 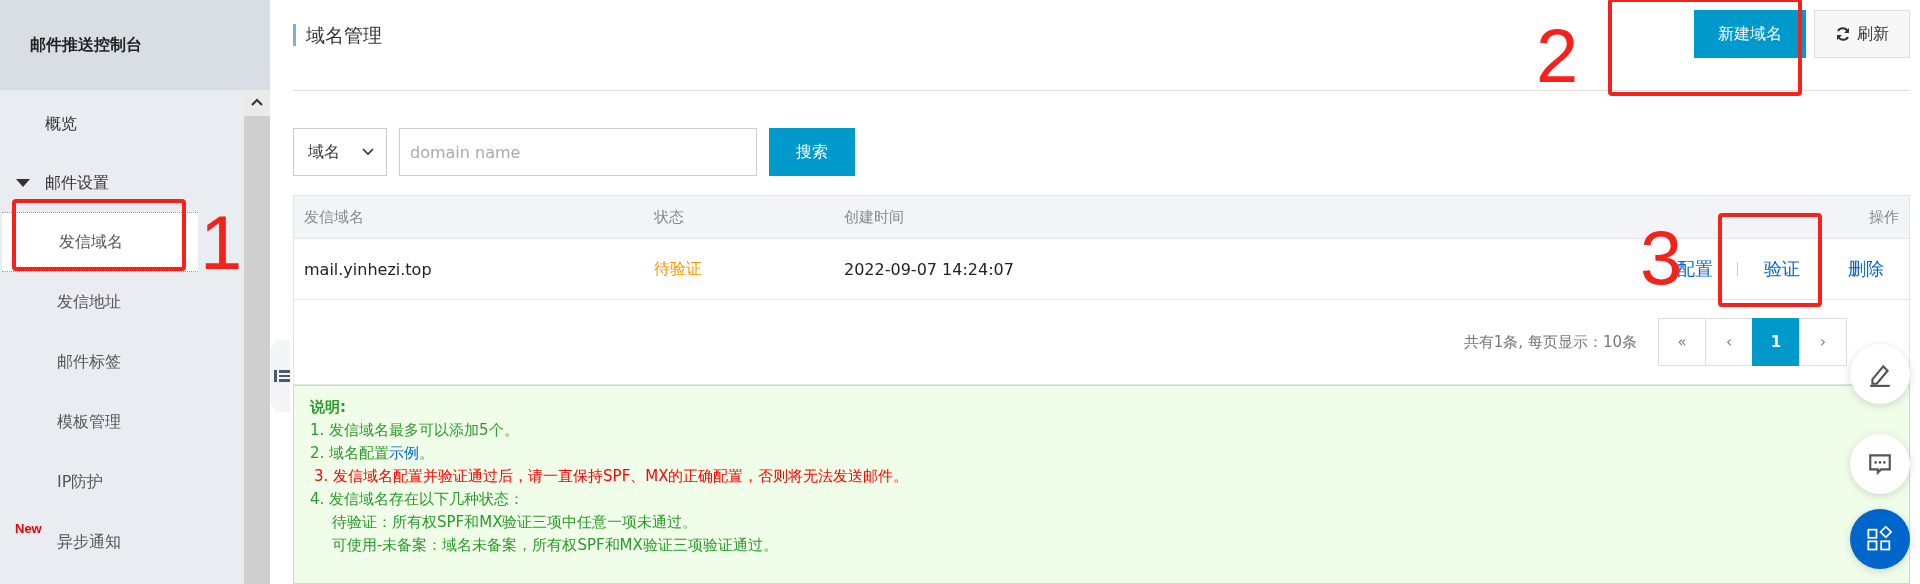 I want to click on note-line: 3. 发信域名配置并验证通过后，请一直保持SPF、MX的正确配置，否则将无法发送邮件。, so click(x=611, y=476).